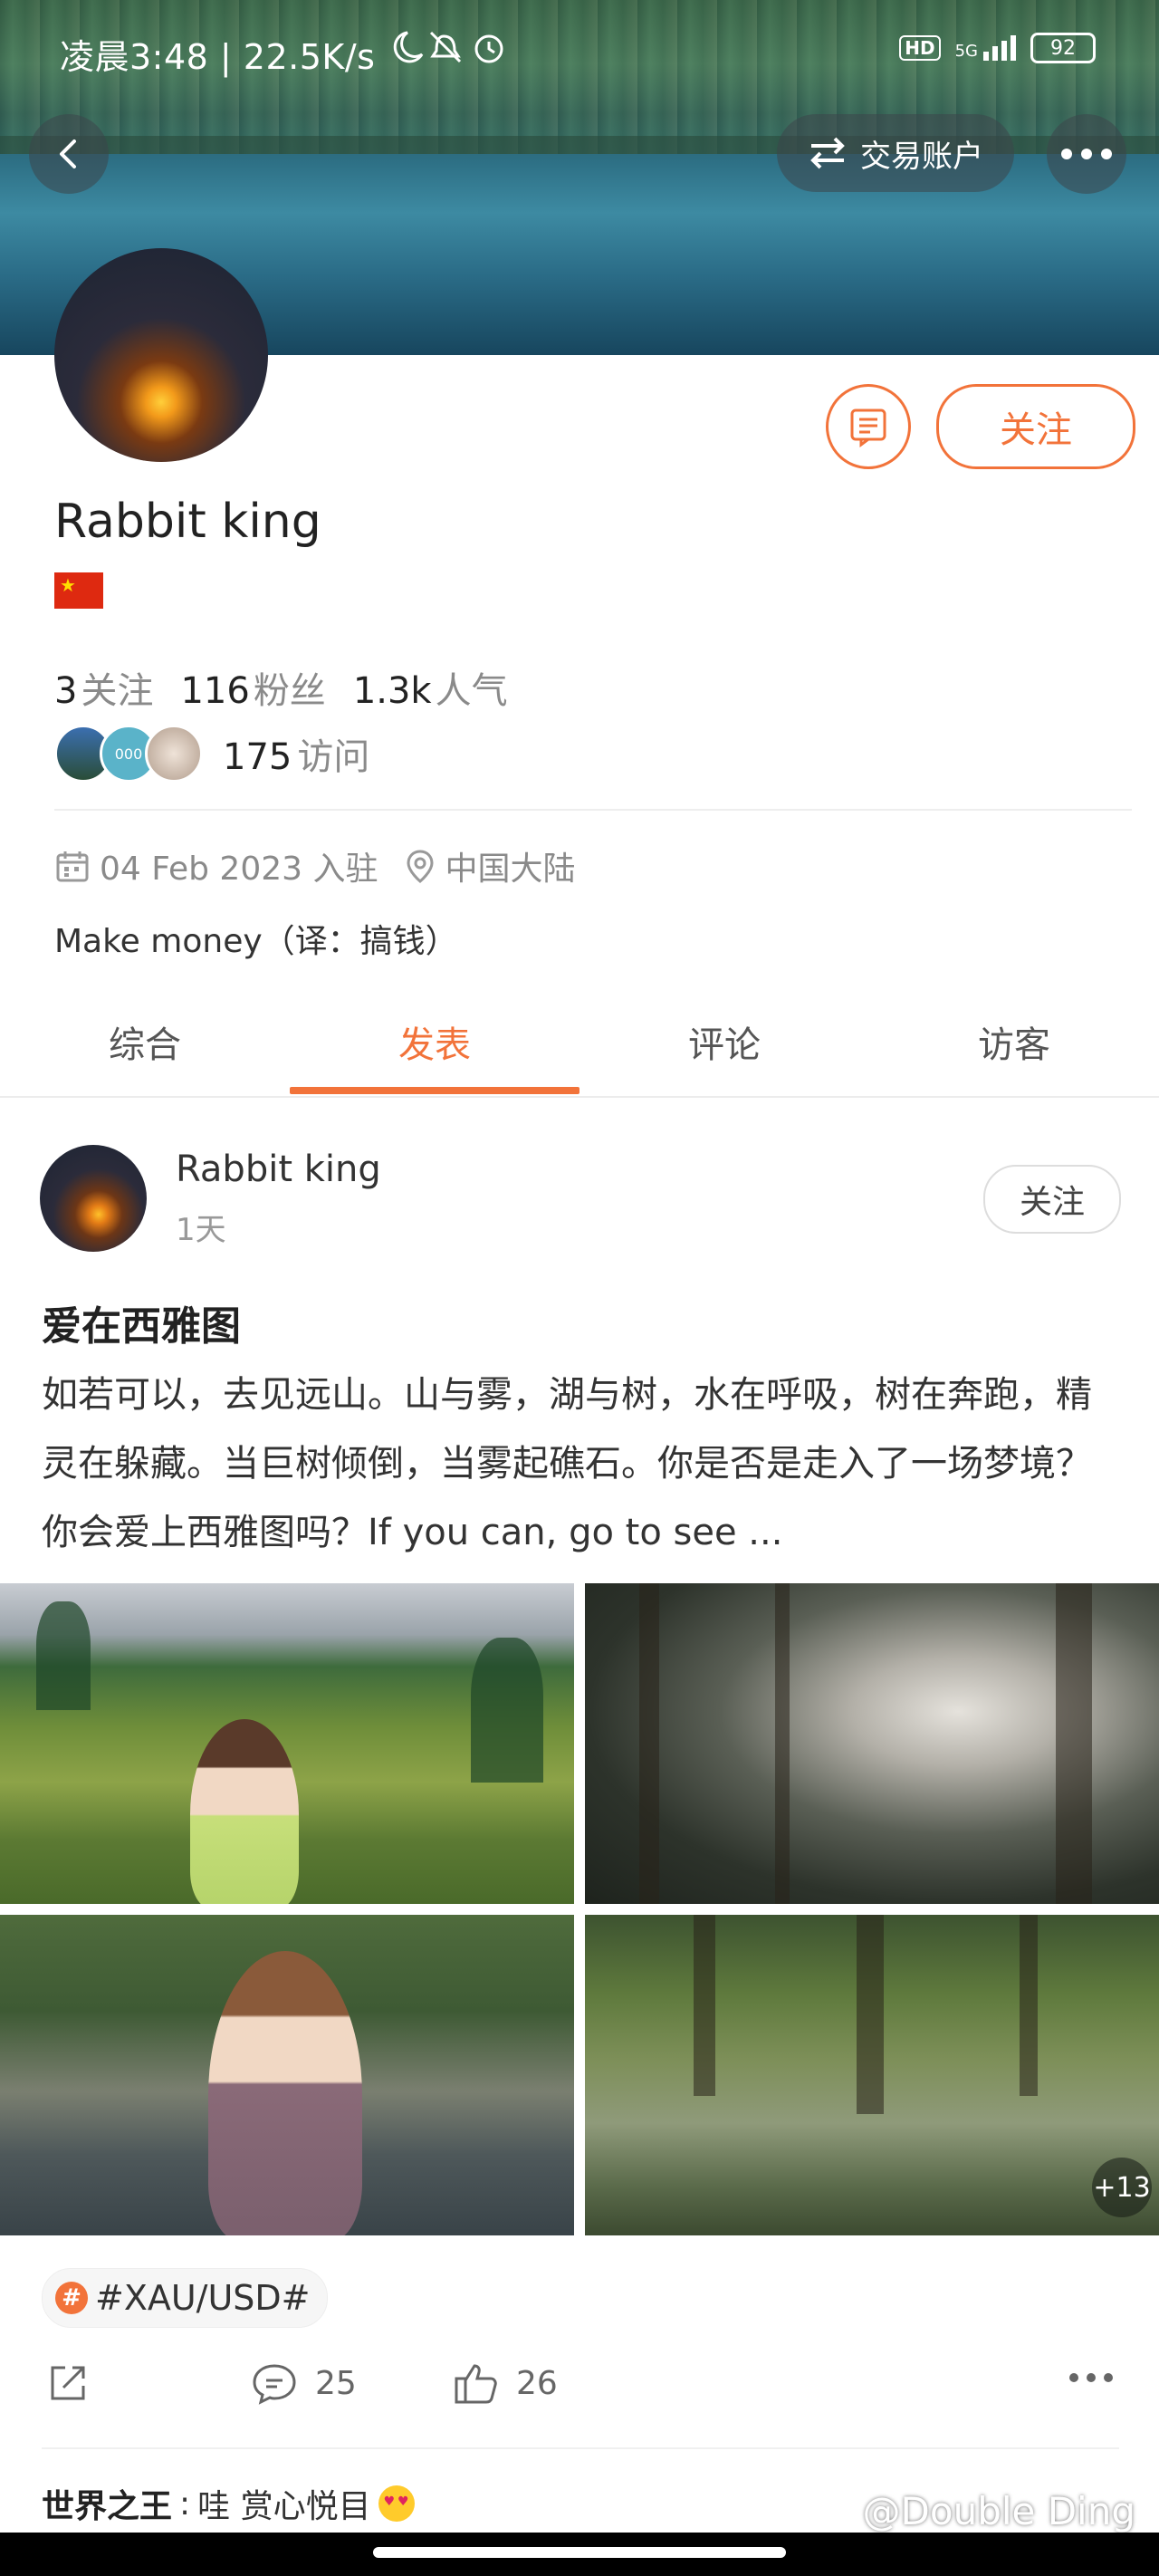 The height and width of the screenshot is (2576, 1159). What do you see at coordinates (435, 1090) in the screenshot?
I see `active-tab-indicator` at bounding box center [435, 1090].